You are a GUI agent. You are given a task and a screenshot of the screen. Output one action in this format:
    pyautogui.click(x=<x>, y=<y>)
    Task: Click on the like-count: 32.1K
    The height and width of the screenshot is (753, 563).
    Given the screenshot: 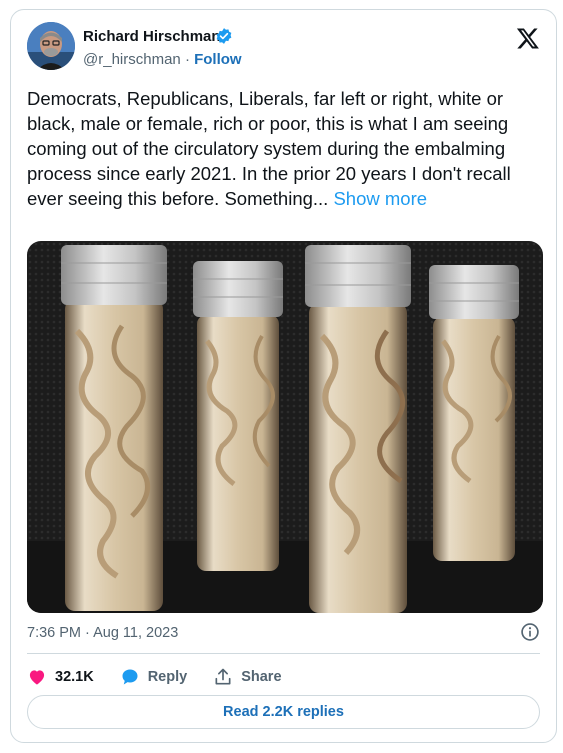 What is the action you would take?
    pyautogui.click(x=74, y=677)
    